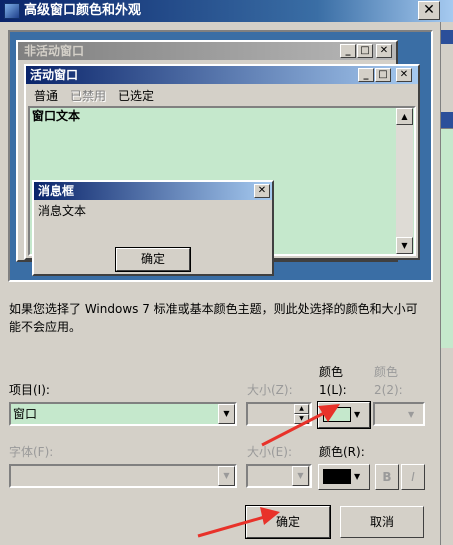 The width and height of the screenshot is (453, 545). What do you see at coordinates (238, 522) in the screenshot?
I see `annotation-arrow-ok` at bounding box center [238, 522].